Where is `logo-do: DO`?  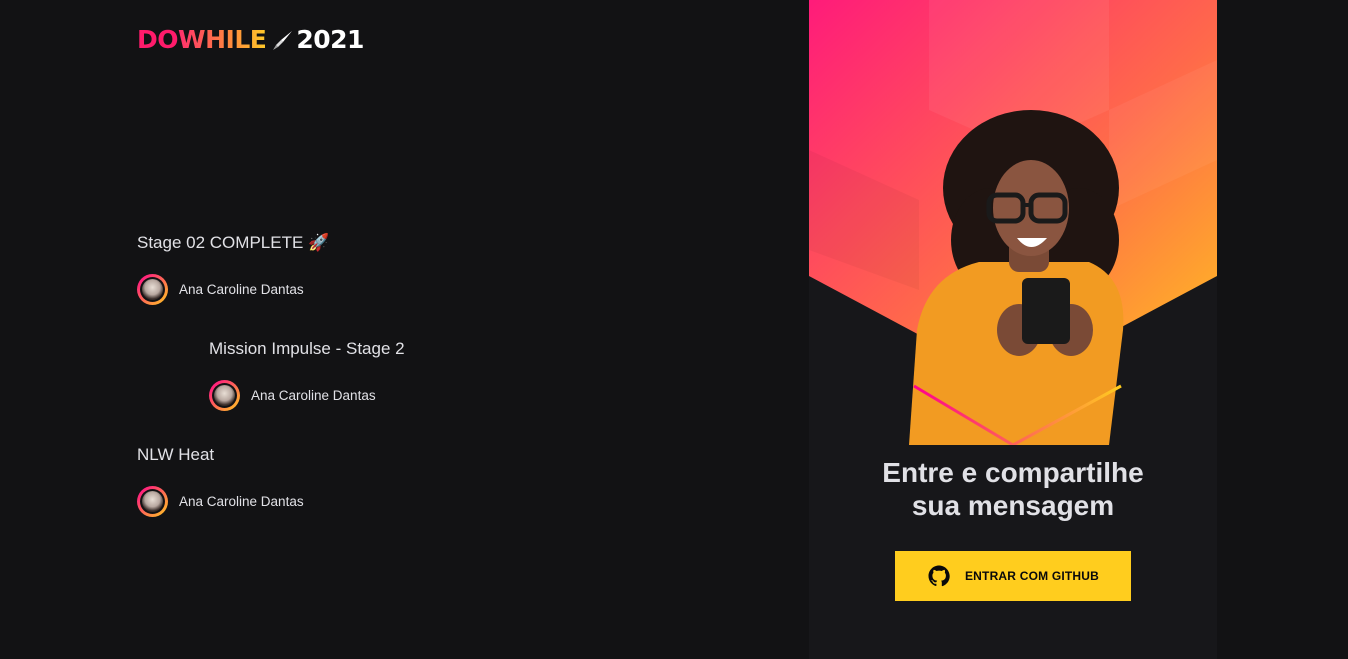 logo-do: DO is located at coordinates (158, 39).